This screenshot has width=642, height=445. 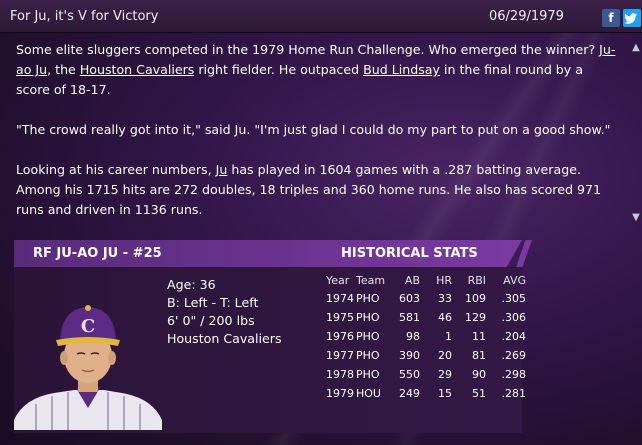 What do you see at coordinates (371, 280) in the screenshot?
I see `column-header: Team` at bounding box center [371, 280].